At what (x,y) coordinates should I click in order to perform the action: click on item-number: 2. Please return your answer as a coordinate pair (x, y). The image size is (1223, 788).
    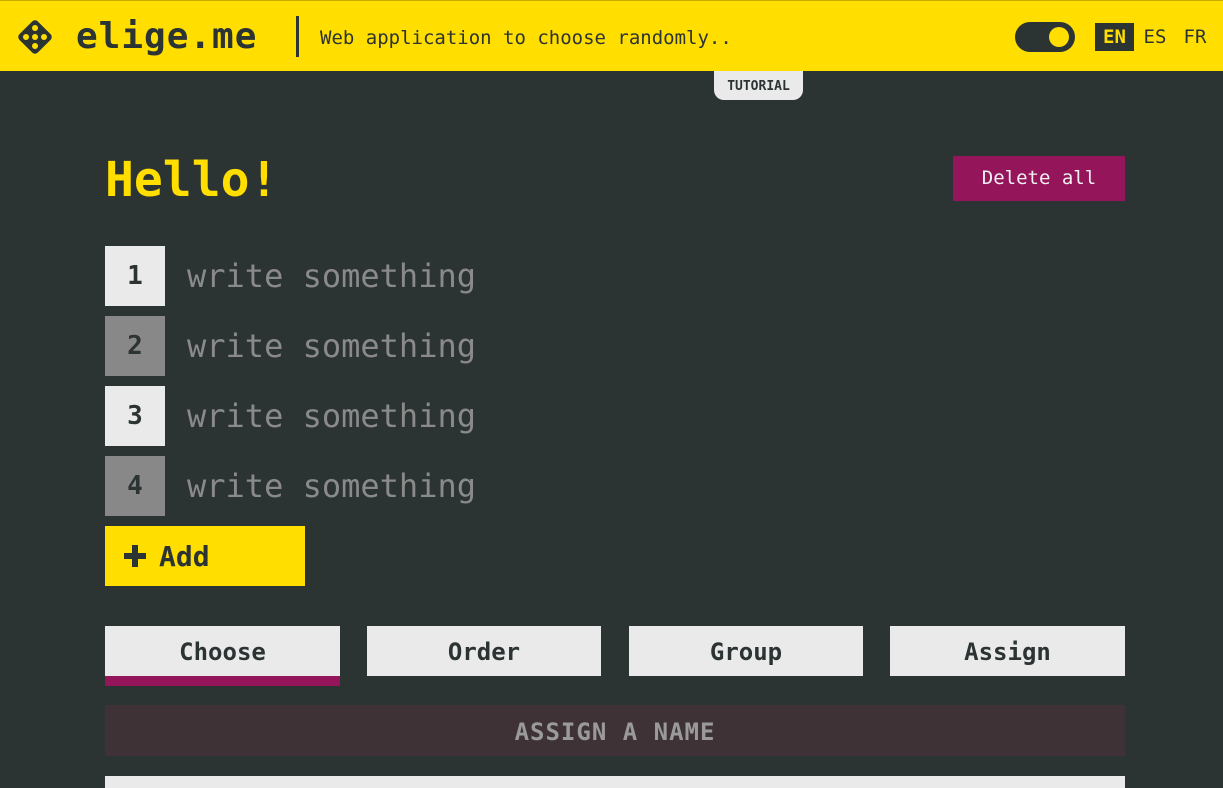
    Looking at the image, I should click on (135, 346).